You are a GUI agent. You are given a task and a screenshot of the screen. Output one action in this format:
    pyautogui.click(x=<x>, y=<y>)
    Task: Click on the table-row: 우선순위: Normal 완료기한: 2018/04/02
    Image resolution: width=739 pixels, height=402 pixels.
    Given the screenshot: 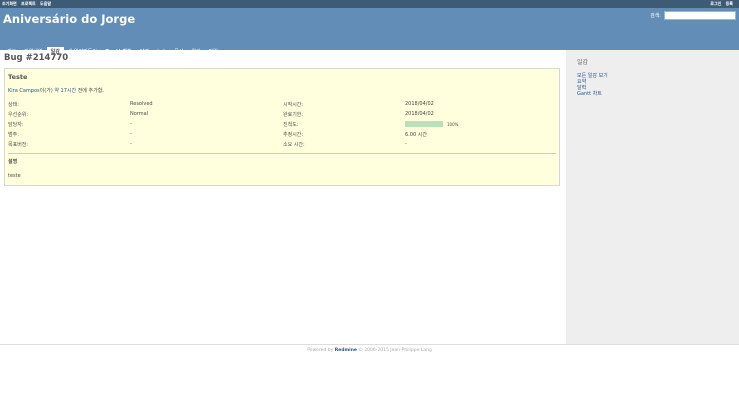 What is the action you would take?
    pyautogui.click(x=282, y=116)
    